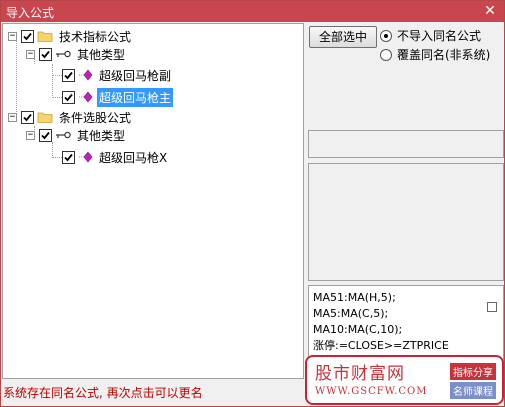 Image resolution: width=505 pixels, height=407 pixels. What do you see at coordinates (95, 36) in the screenshot?
I see `tree-node-label: 技术指标公式` at bounding box center [95, 36].